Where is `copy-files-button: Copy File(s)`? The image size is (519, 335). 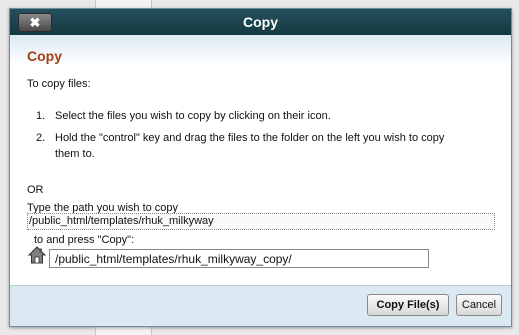
copy-files-button: Copy File(s) is located at coordinates (408, 305).